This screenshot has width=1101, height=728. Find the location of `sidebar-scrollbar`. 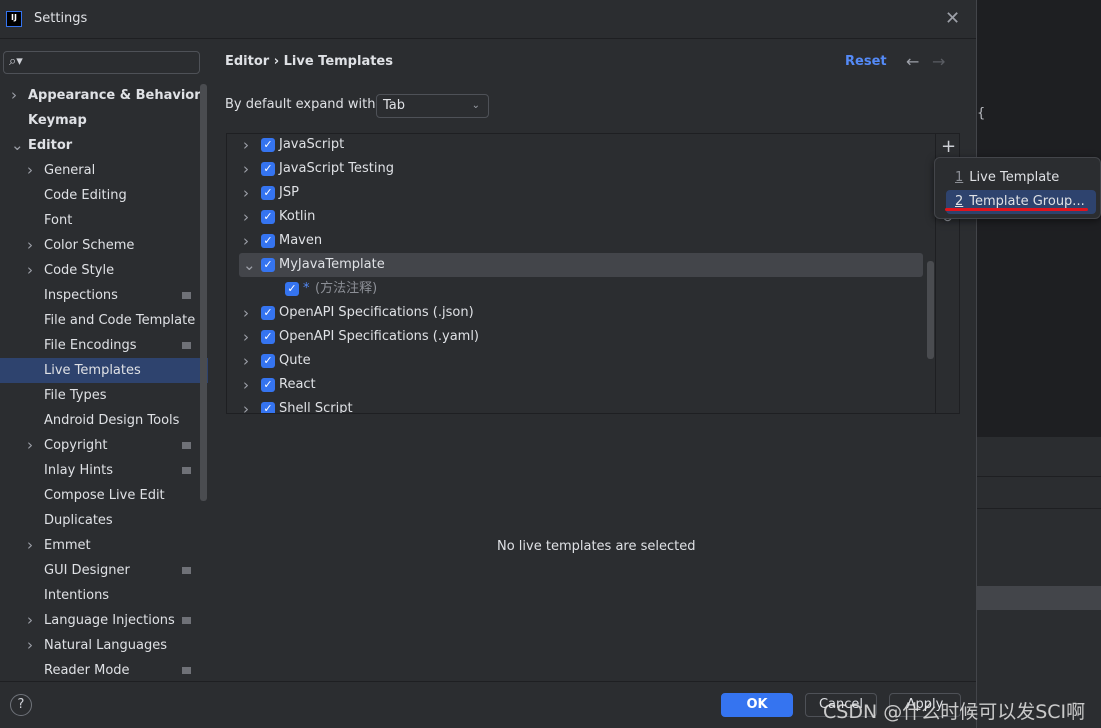

sidebar-scrollbar is located at coordinates (203, 292).